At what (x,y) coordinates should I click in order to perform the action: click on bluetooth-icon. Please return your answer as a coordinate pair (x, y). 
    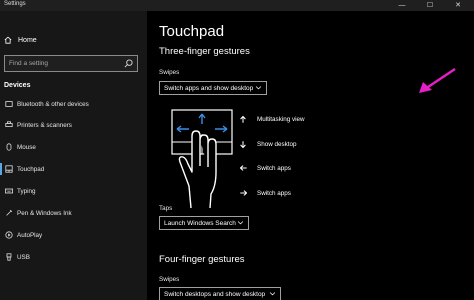
    Looking at the image, I should click on (9, 104).